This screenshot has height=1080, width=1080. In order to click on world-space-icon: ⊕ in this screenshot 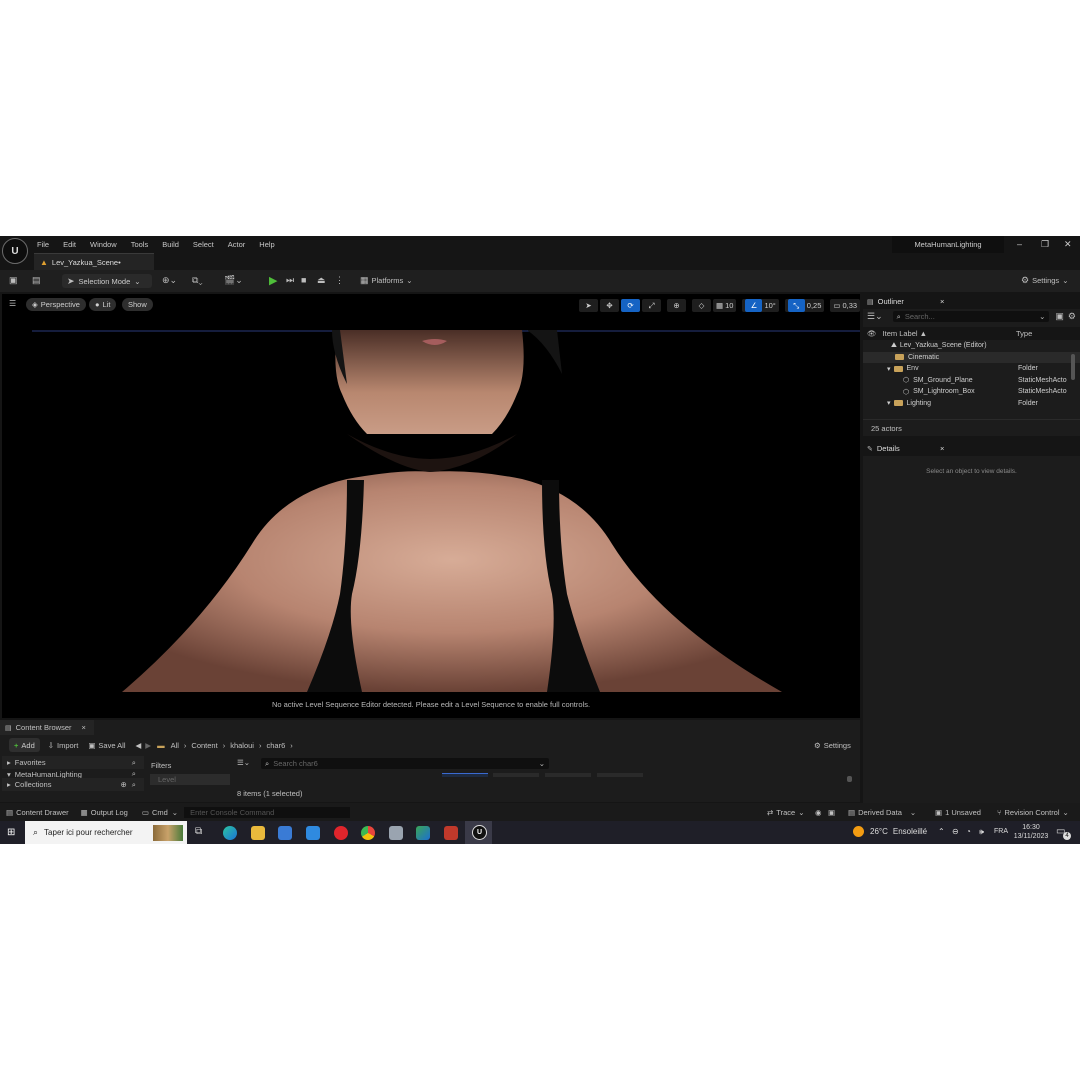, I will do `click(676, 305)`.